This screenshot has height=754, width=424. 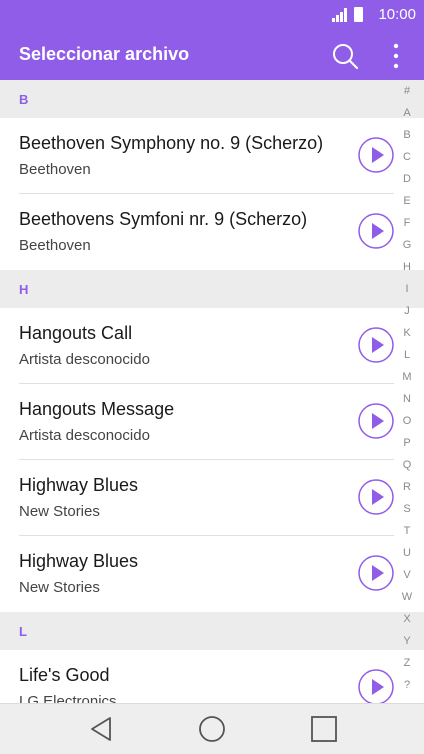 I want to click on recents-icon, so click(x=324, y=729).